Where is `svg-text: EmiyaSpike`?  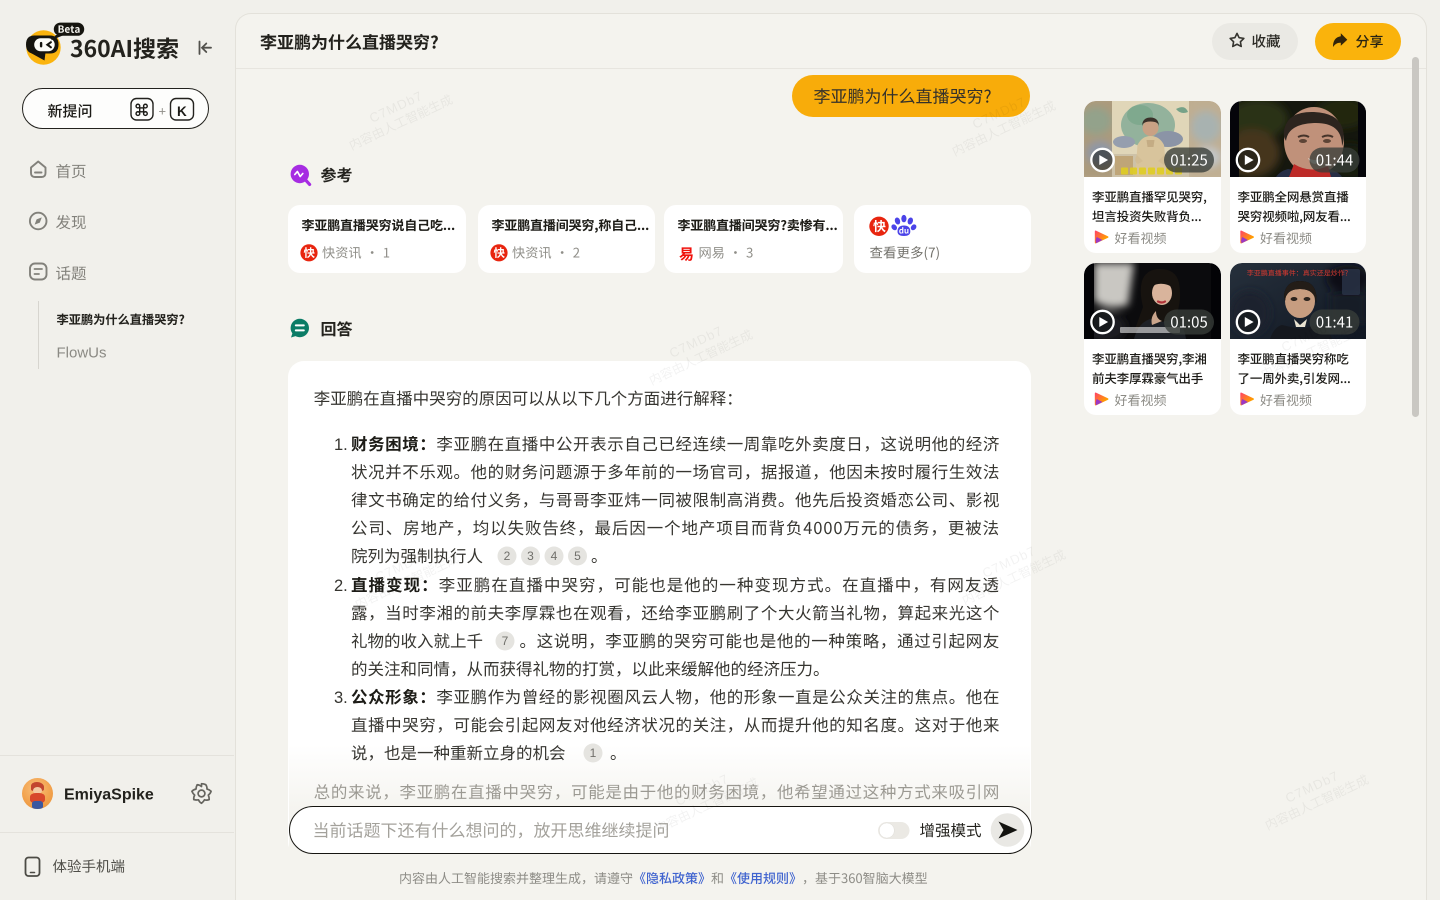
svg-text: EmiyaSpike is located at coordinates (109, 795).